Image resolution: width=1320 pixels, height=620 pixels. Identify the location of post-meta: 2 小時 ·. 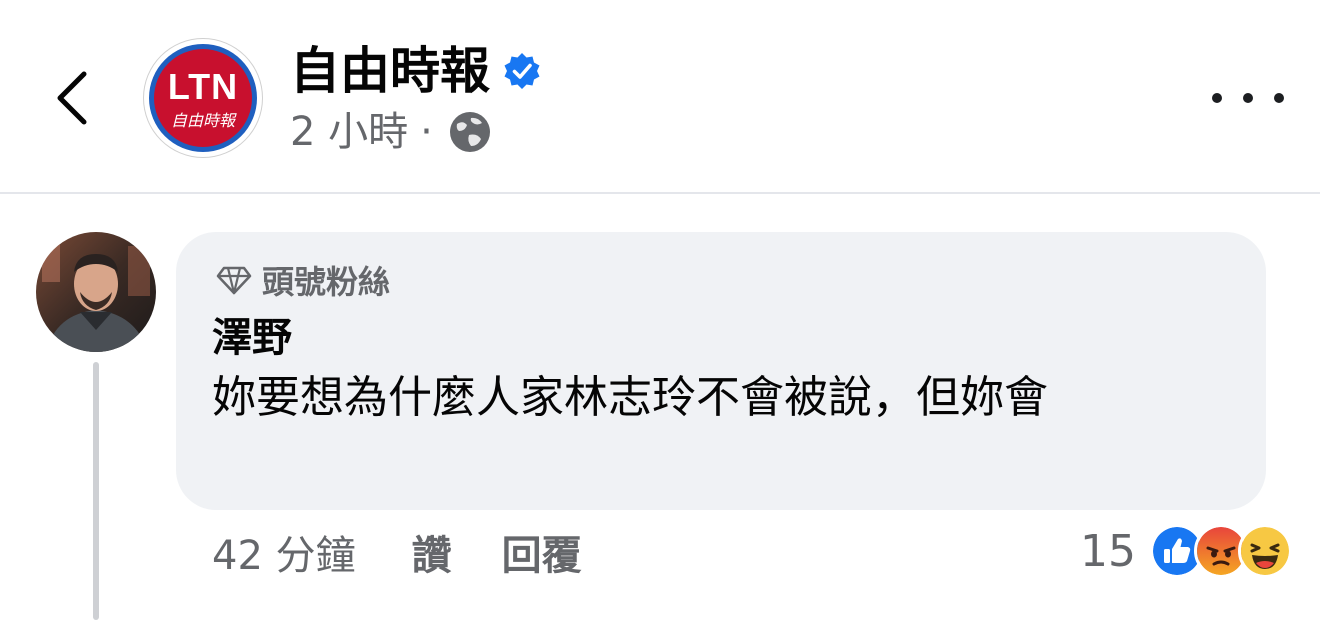
(391, 132).